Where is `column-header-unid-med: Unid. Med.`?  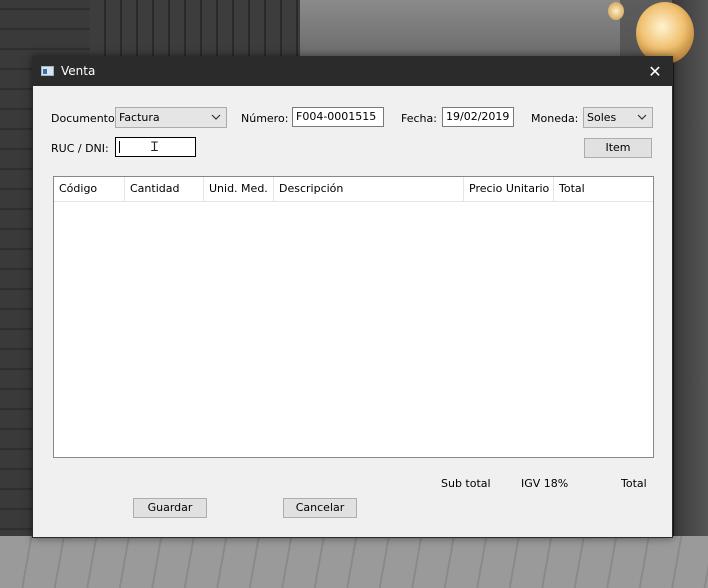
column-header-unid-med: Unid. Med. is located at coordinates (239, 189).